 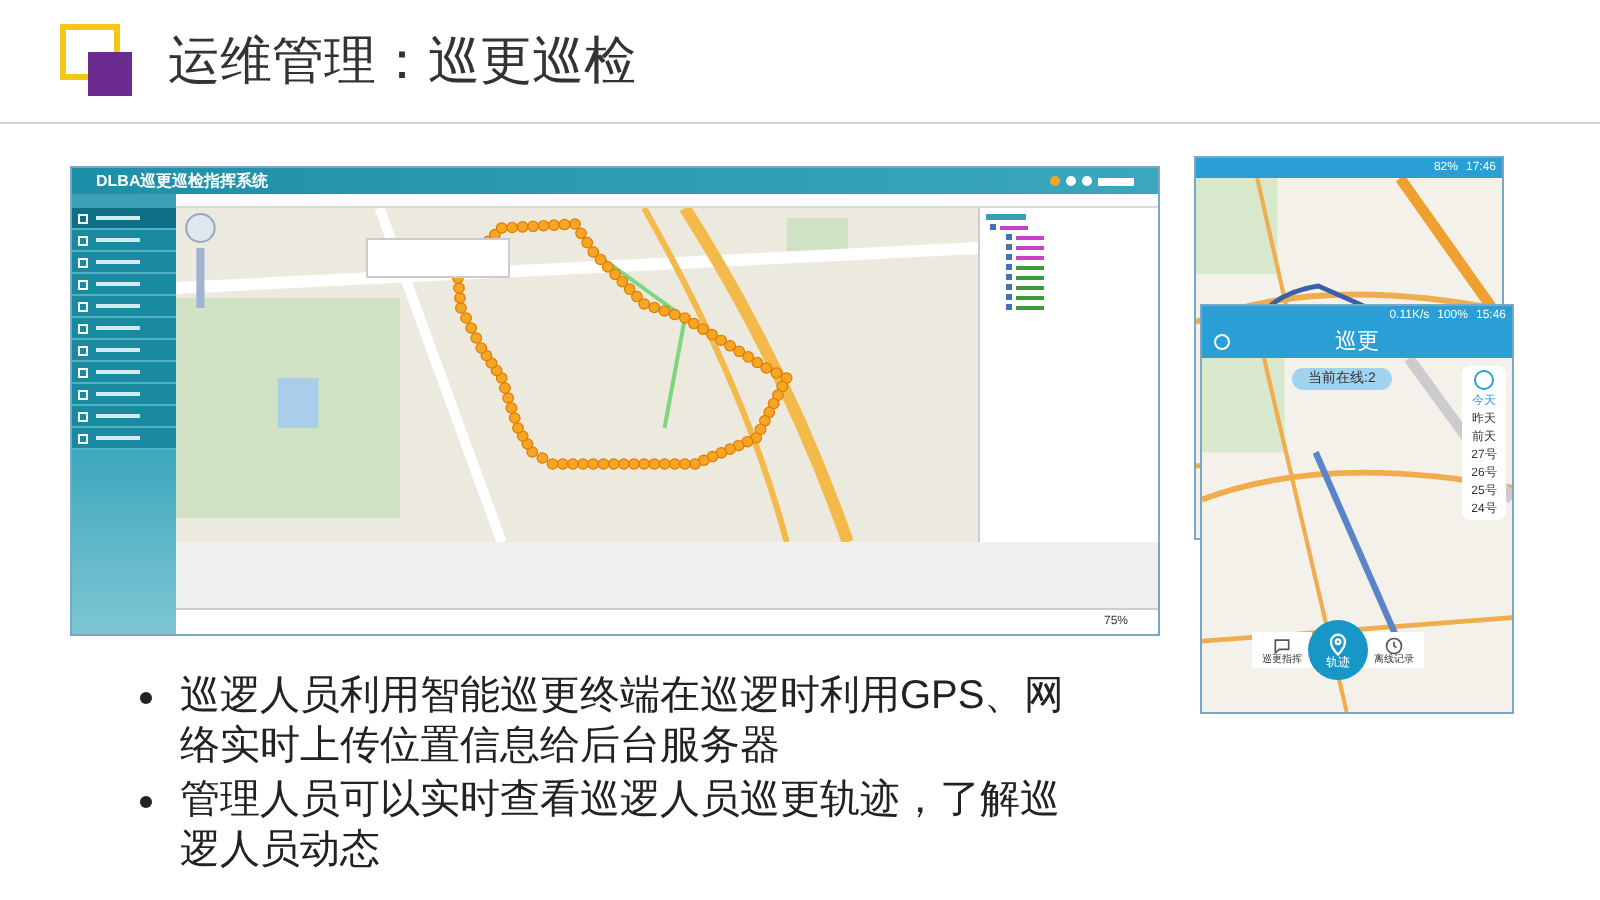 What do you see at coordinates (1338, 644) in the screenshot?
I see `location-pin-icon` at bounding box center [1338, 644].